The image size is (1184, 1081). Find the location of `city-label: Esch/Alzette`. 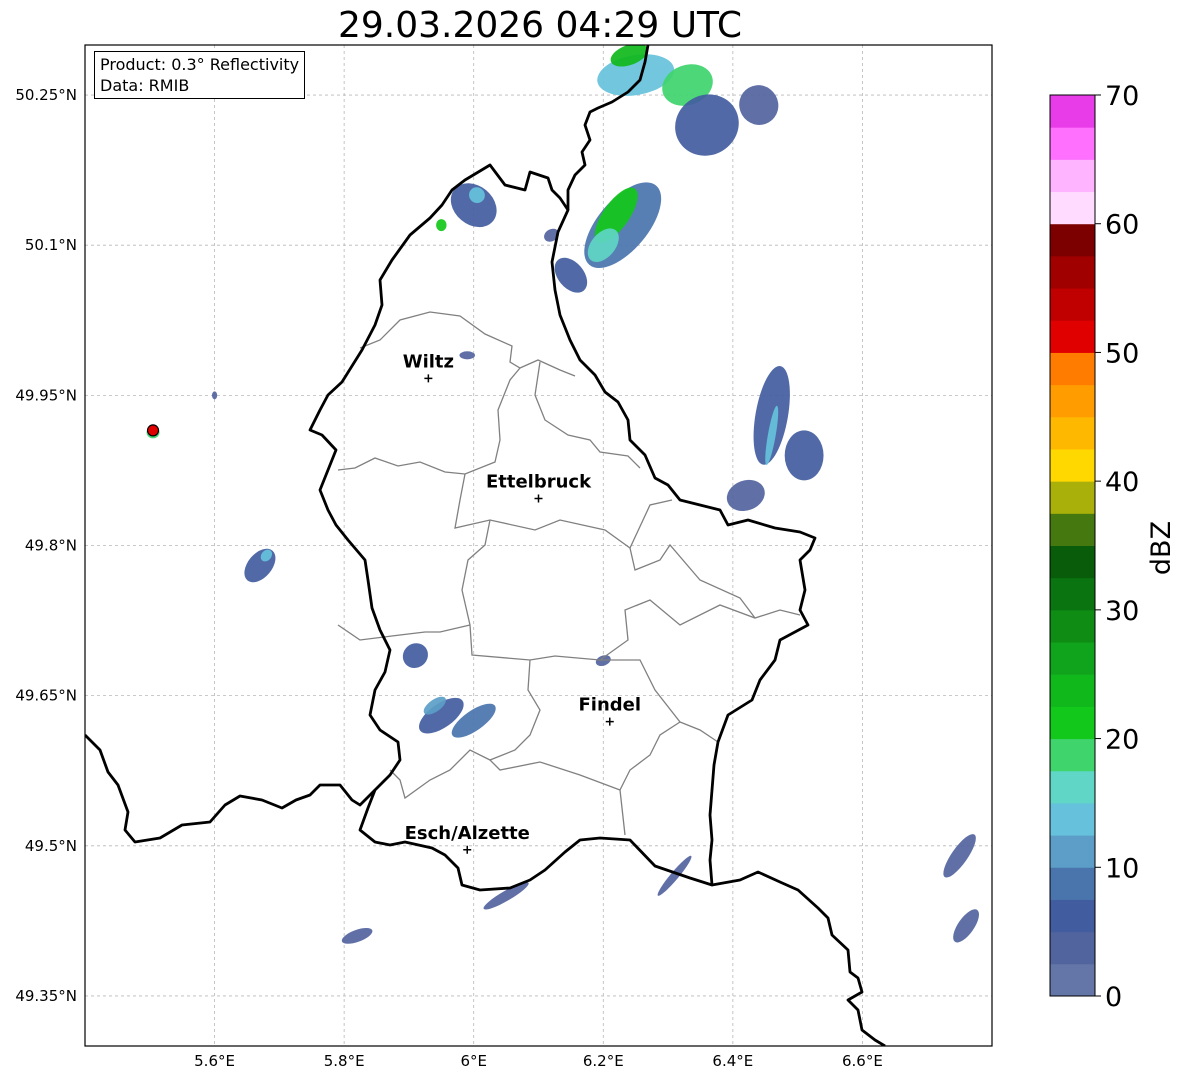

city-label: Esch/Alzette is located at coordinates (467, 833).